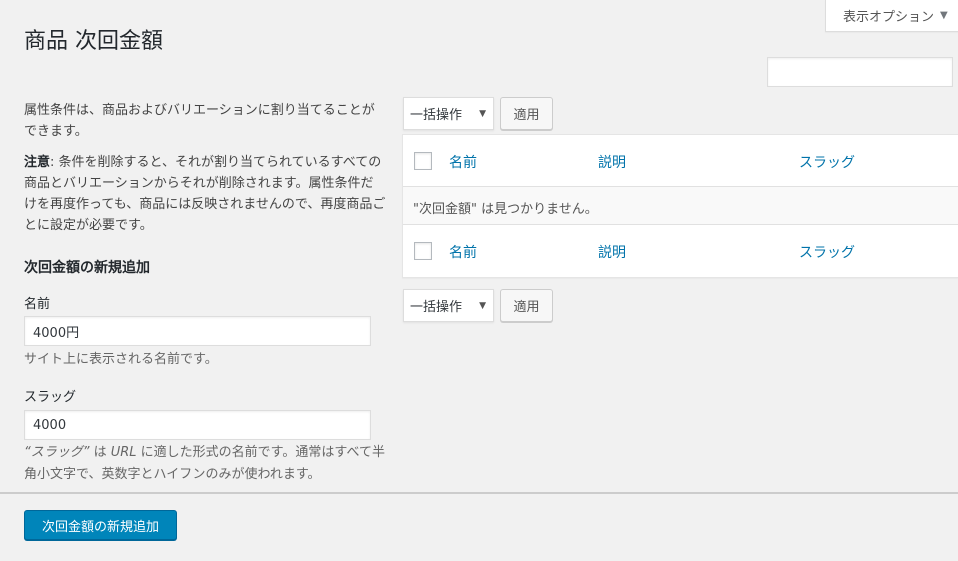 This screenshot has width=958, height=561. What do you see at coordinates (612, 252) in the screenshot?
I see `column-description-footer: 説明` at bounding box center [612, 252].